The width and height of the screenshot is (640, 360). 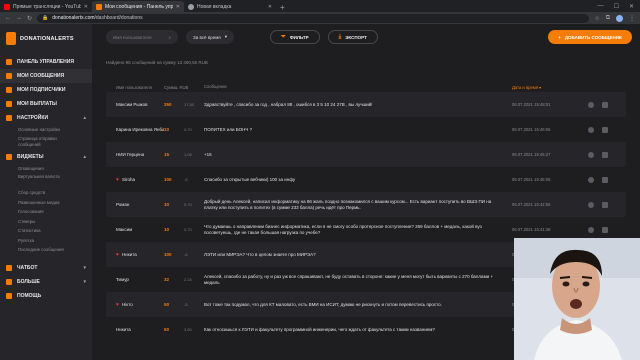 I want to click on minimize-icon: —, so click(x=601, y=6).